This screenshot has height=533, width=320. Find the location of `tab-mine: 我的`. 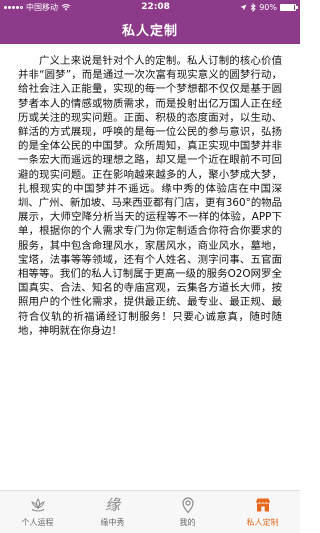

tab-mine: 我的 is located at coordinates (187, 512).